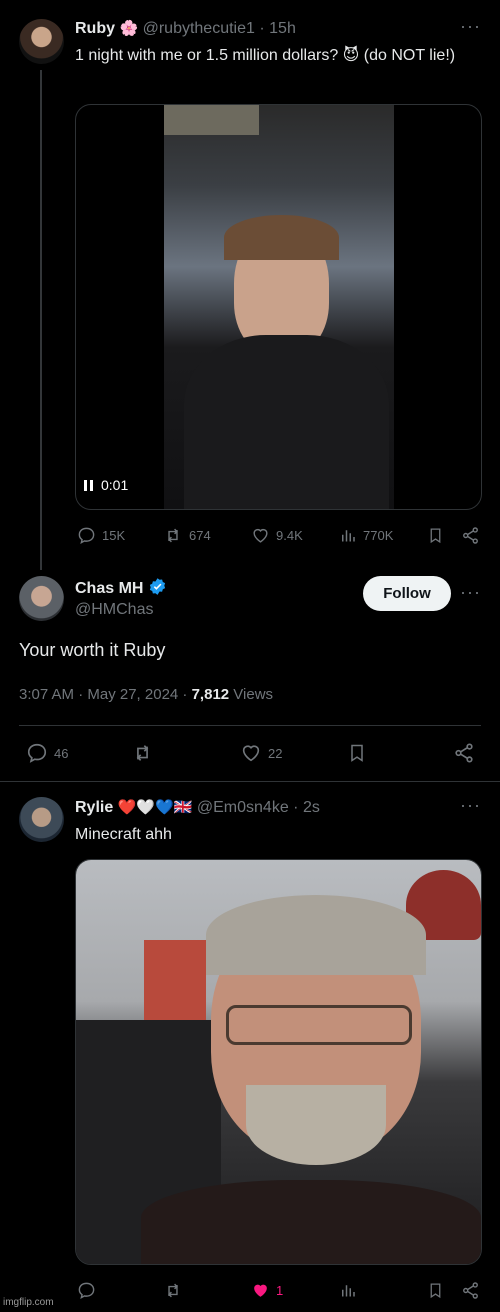  I want to click on tweet3-text: Minecraft ahh, so click(123, 834).